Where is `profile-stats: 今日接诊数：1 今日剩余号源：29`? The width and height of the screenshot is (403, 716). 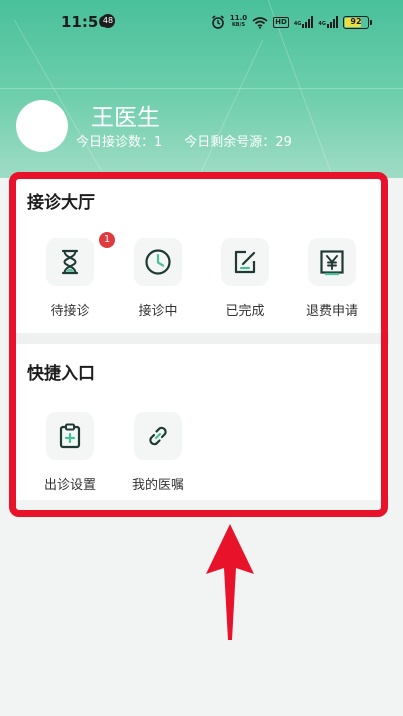
profile-stats: 今日接诊数：1 今日剩余号源：29 is located at coordinates (184, 140).